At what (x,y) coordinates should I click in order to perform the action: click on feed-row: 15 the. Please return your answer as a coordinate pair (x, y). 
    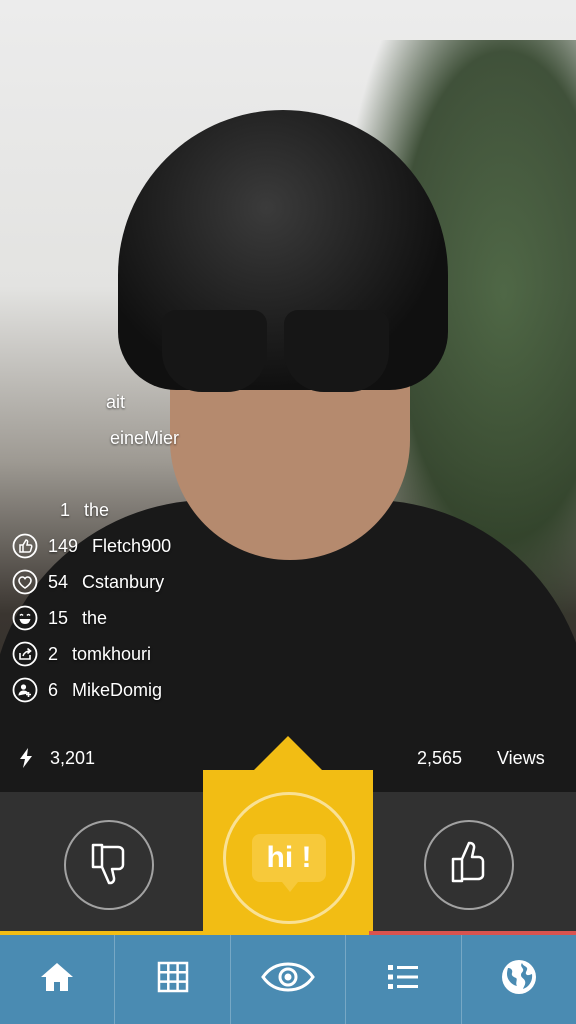
    Looking at the image, I should click on (95, 618).